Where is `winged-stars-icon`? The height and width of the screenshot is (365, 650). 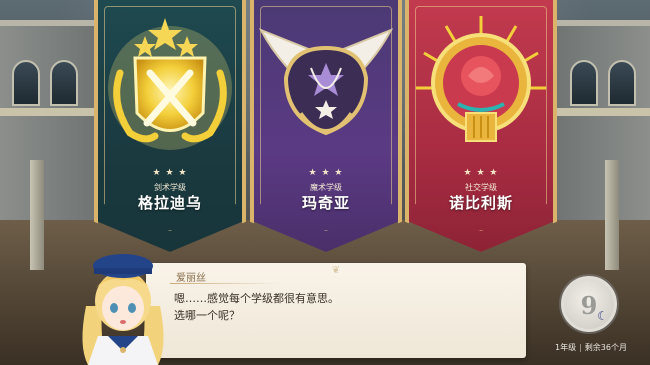
winged-stars-icon is located at coordinates (326, 82).